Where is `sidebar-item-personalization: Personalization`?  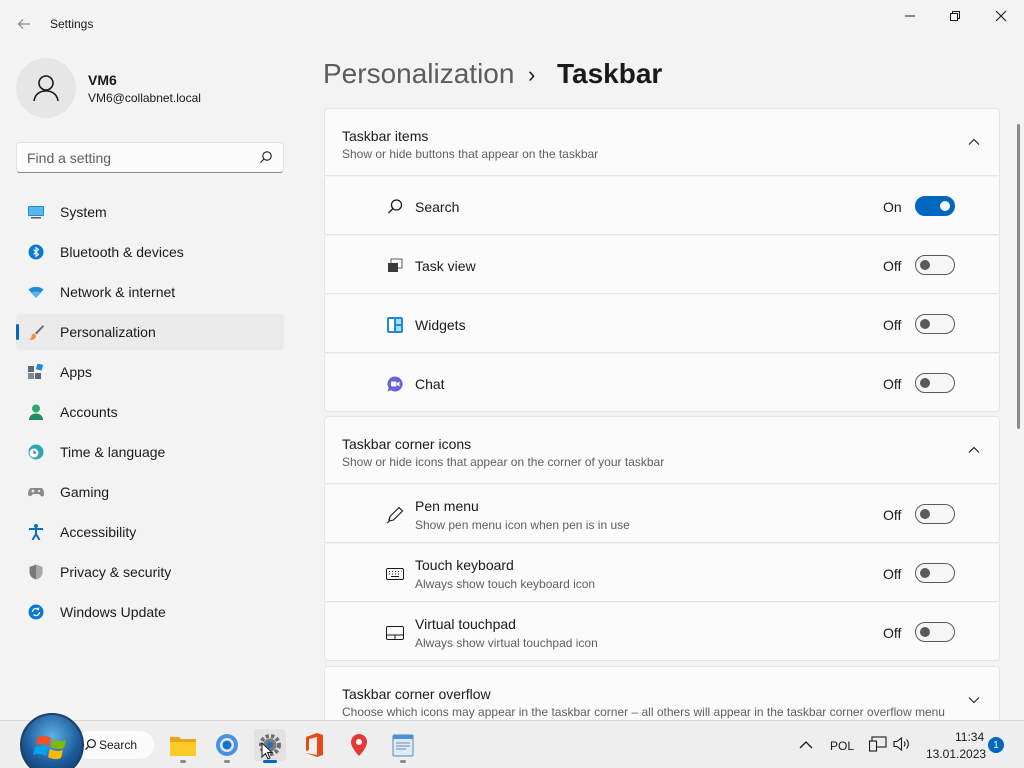
sidebar-item-personalization: Personalization is located at coordinates (150, 332).